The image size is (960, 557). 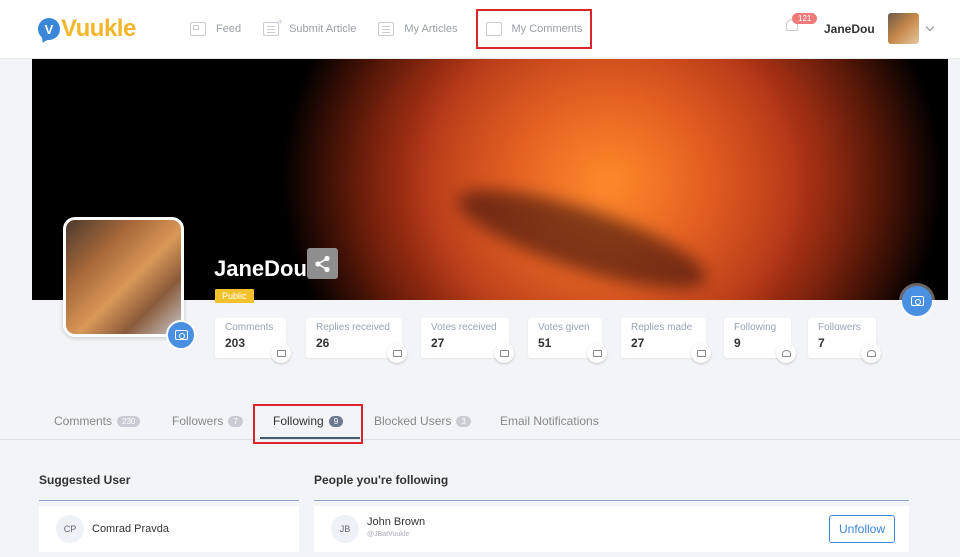 What do you see at coordinates (397, 353) in the screenshot?
I see `reply-icon` at bounding box center [397, 353].